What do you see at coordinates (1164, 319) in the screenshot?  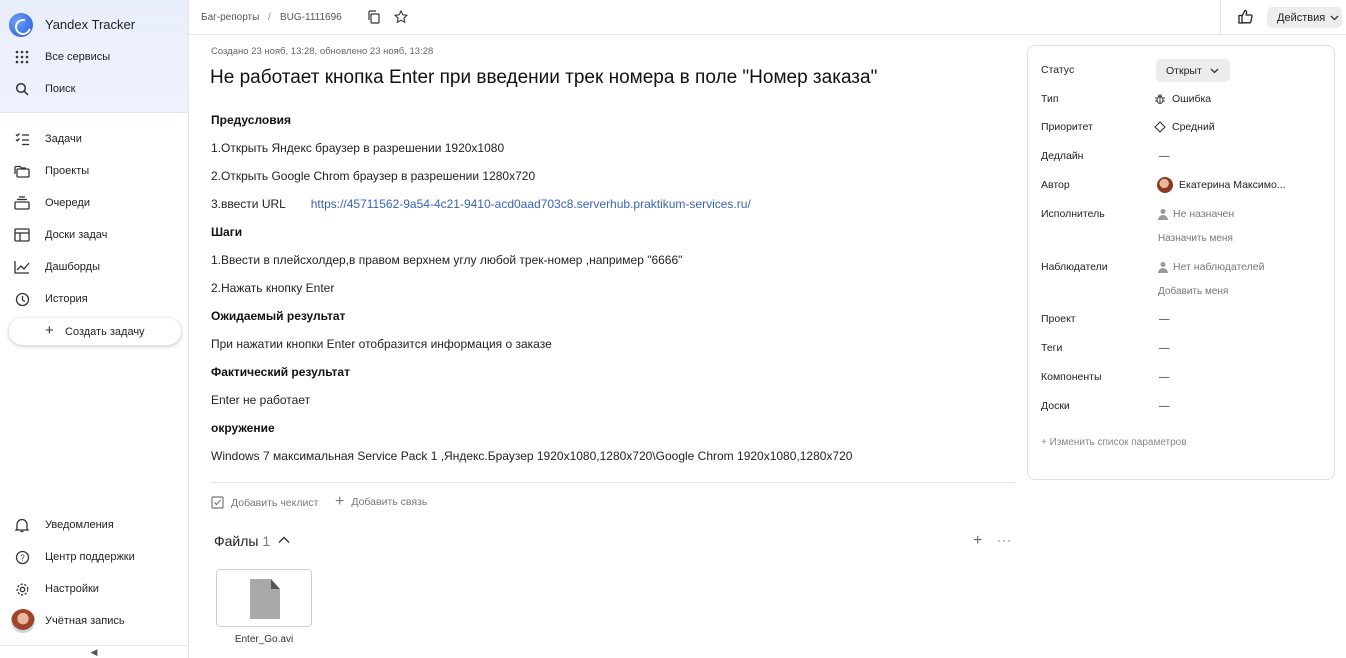 I see `field-value-project: —` at bounding box center [1164, 319].